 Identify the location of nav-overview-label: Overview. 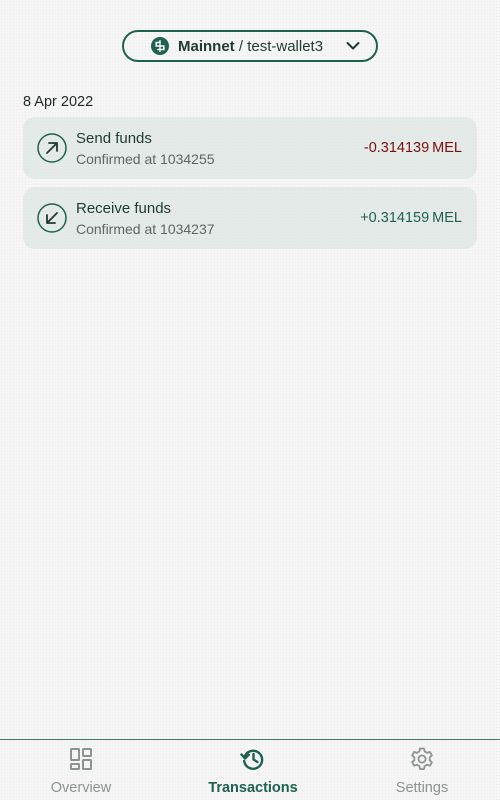
(81, 788).